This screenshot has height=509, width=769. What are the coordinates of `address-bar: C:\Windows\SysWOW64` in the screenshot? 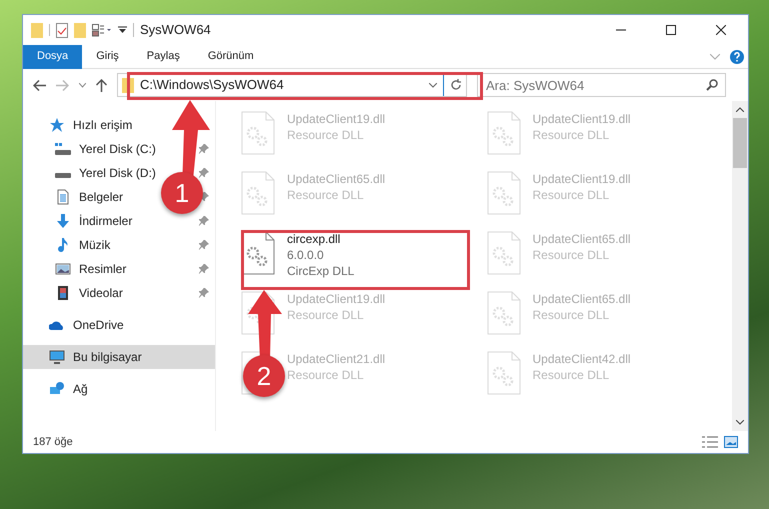 It's located at (292, 85).